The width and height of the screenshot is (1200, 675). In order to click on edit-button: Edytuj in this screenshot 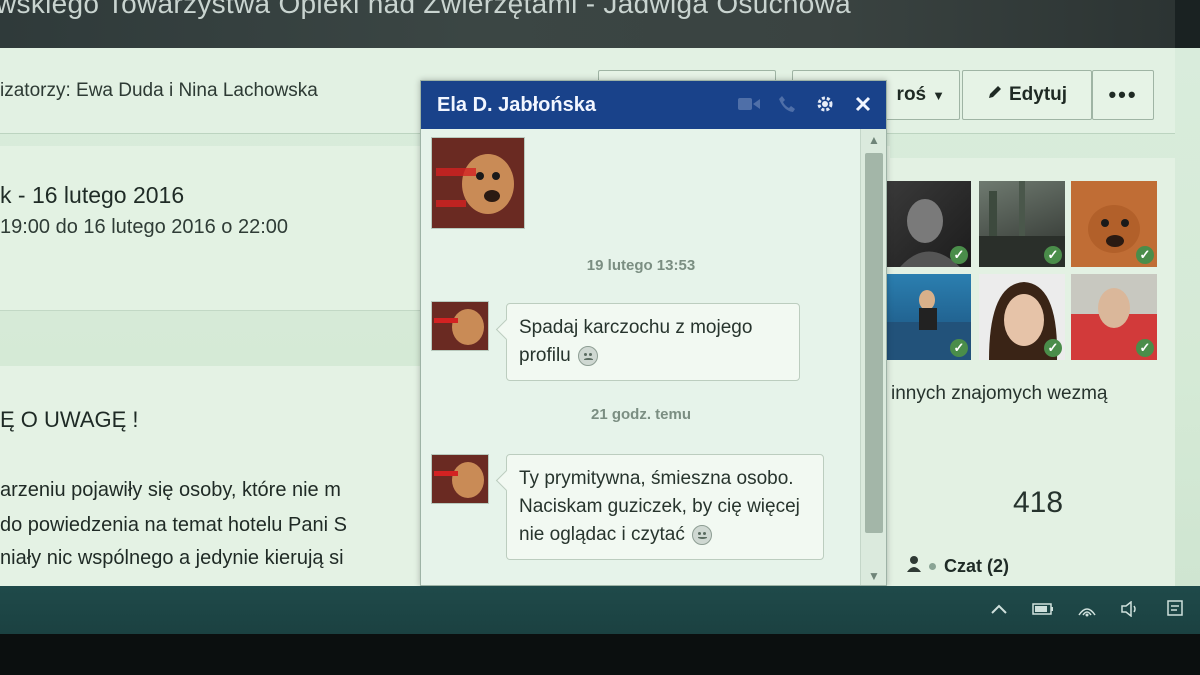, I will do `click(1027, 95)`.